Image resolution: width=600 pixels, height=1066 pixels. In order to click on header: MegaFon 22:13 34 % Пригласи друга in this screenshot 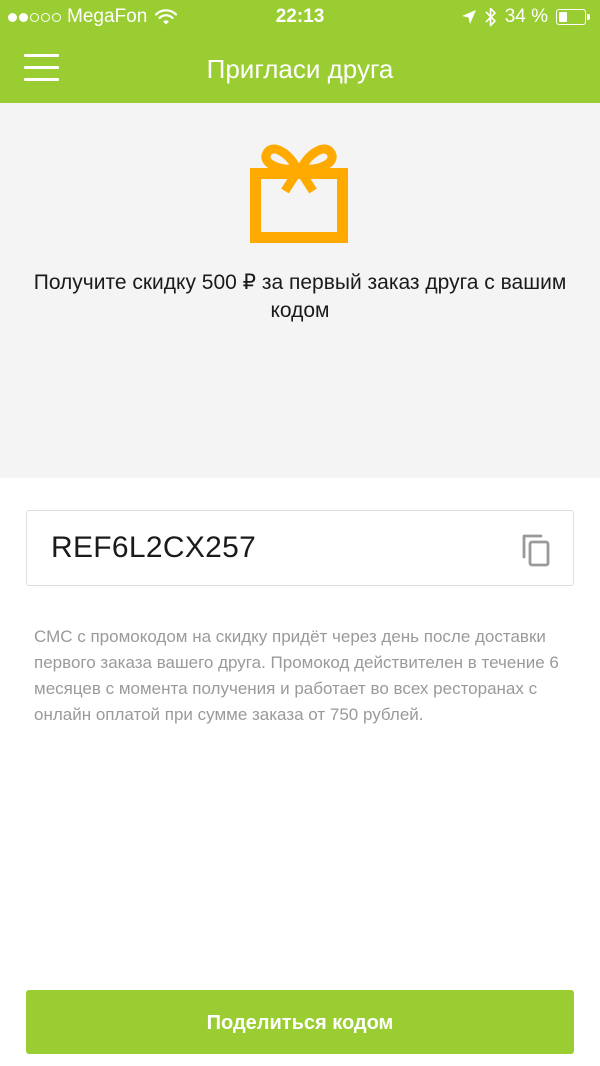, I will do `click(300, 51)`.